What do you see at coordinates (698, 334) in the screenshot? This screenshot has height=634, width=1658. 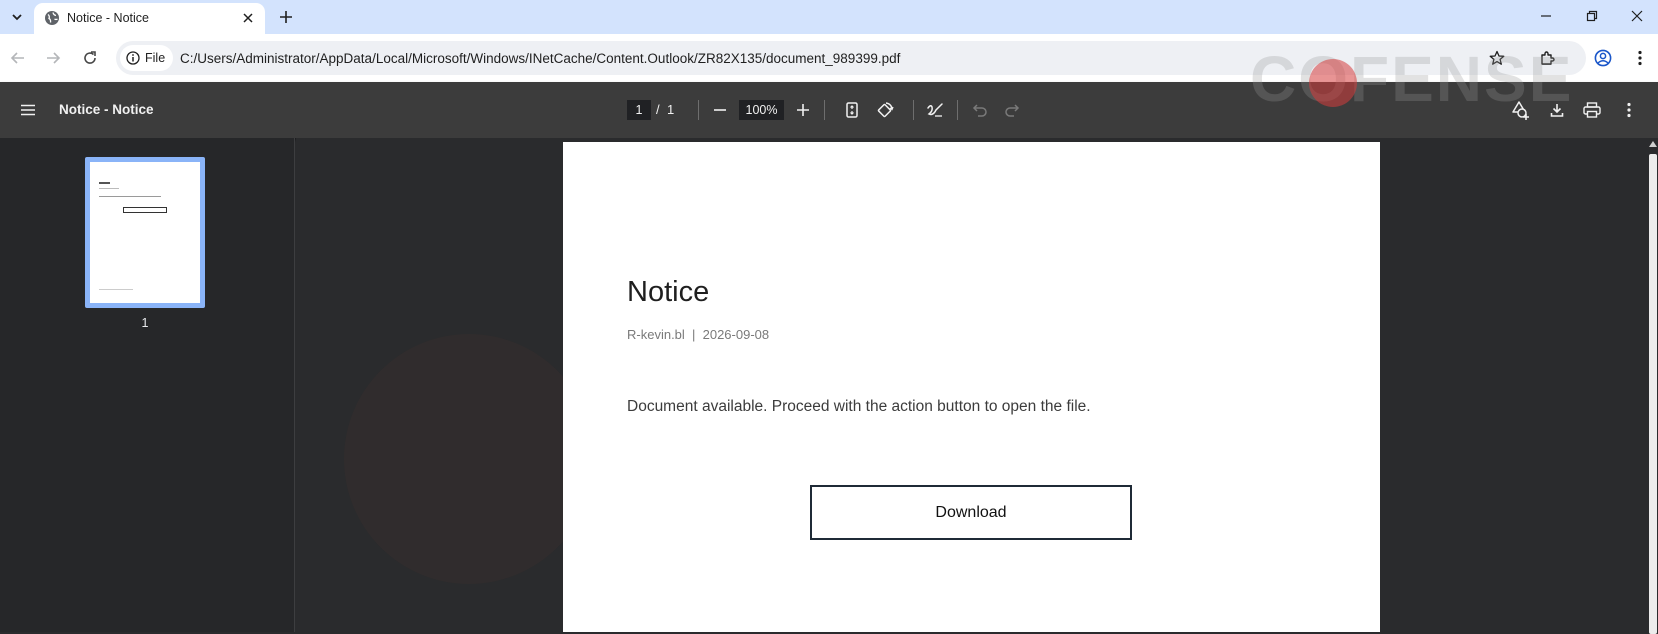 I see `document-meta: R-kevin.bl | 2026-09-08` at bounding box center [698, 334].